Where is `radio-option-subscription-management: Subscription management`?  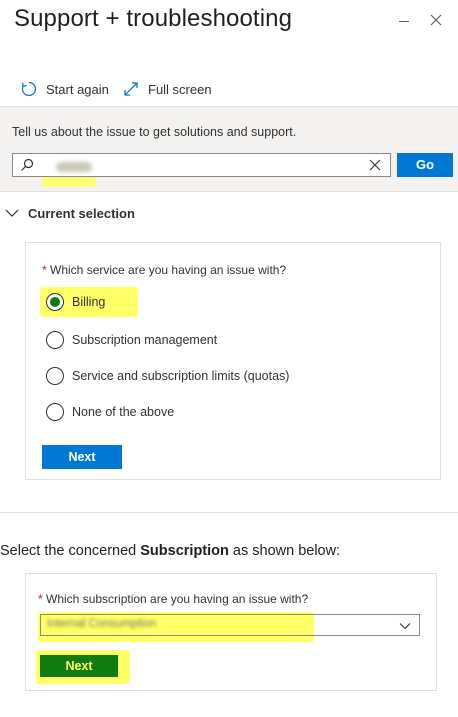
radio-option-subscription-management: Subscription management is located at coordinates (131, 340).